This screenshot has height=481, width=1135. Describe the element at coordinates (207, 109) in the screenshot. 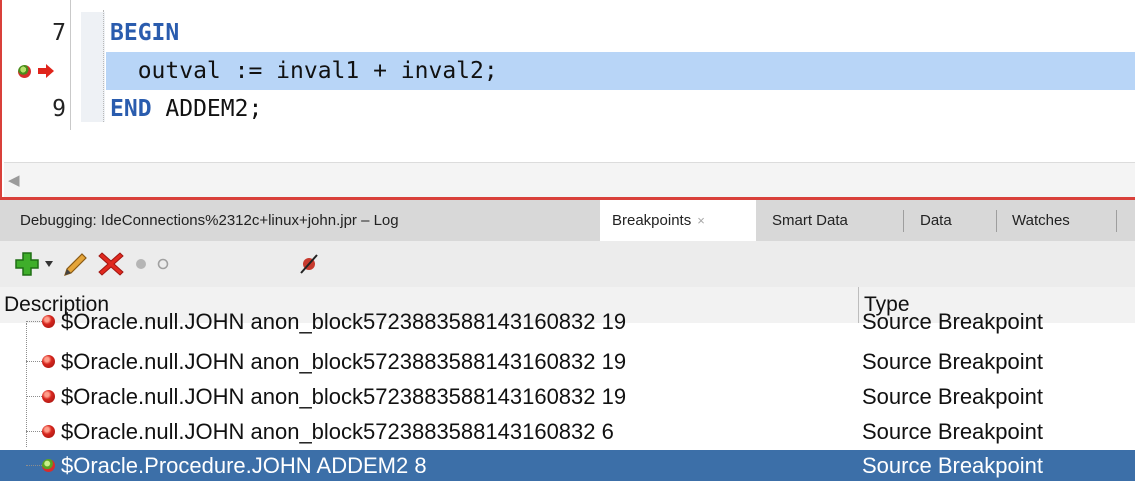

I see `code-rest: ADDEM2;` at that location.